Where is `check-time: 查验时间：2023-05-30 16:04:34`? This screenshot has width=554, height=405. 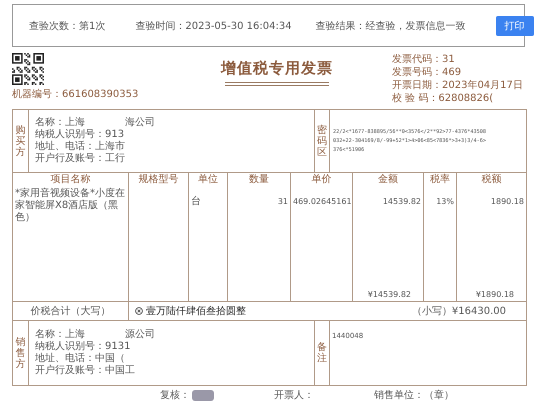 check-time: 查验时间：2023-05-30 16:04:34 is located at coordinates (213, 26).